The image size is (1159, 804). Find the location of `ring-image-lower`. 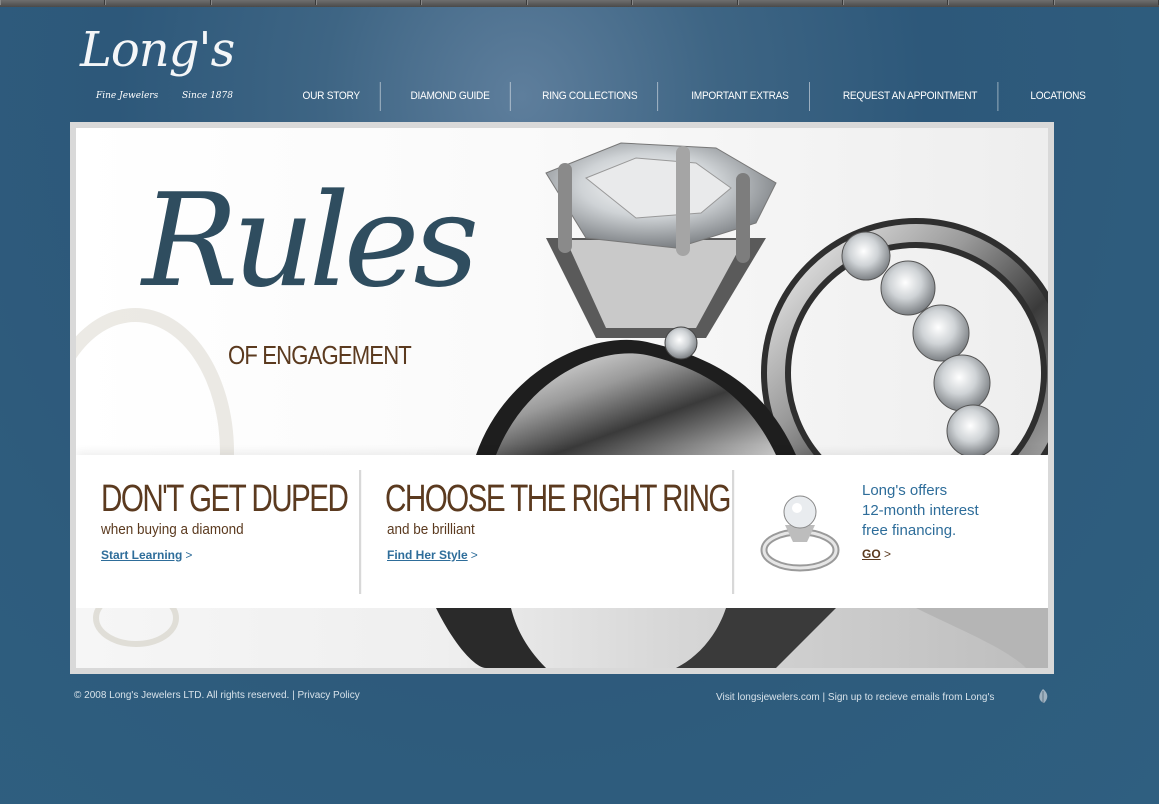

ring-image-lower is located at coordinates (570, 628).